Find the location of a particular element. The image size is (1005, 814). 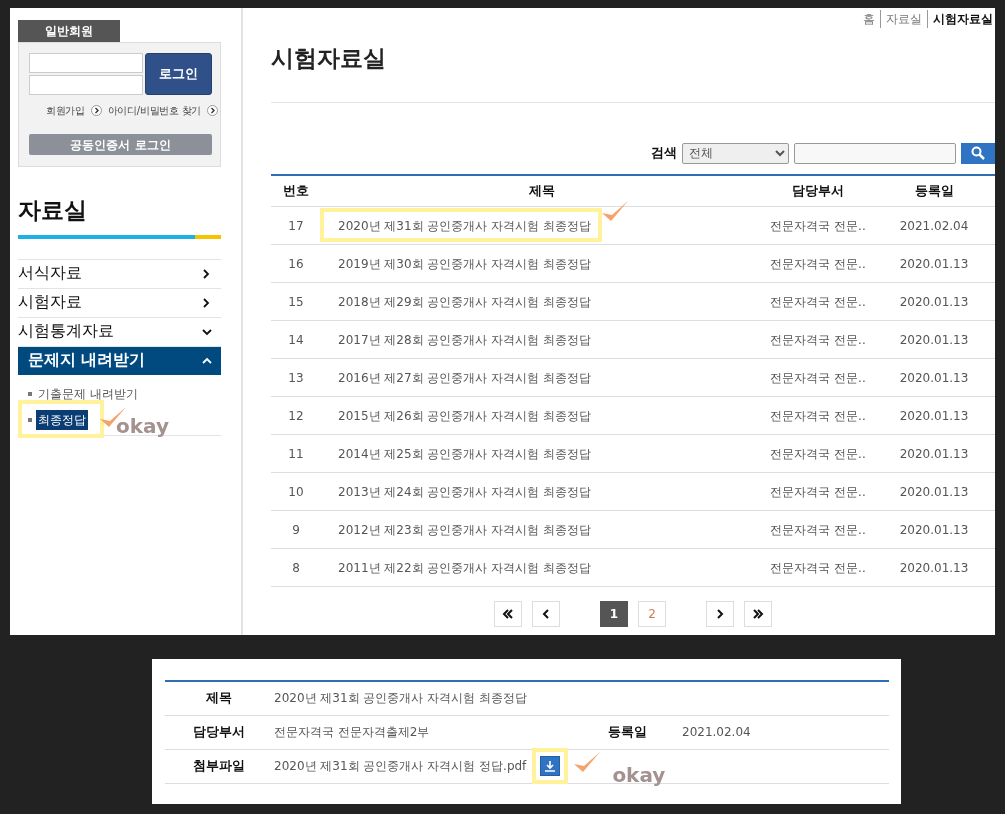

table-cell: 17 is located at coordinates (296, 225).